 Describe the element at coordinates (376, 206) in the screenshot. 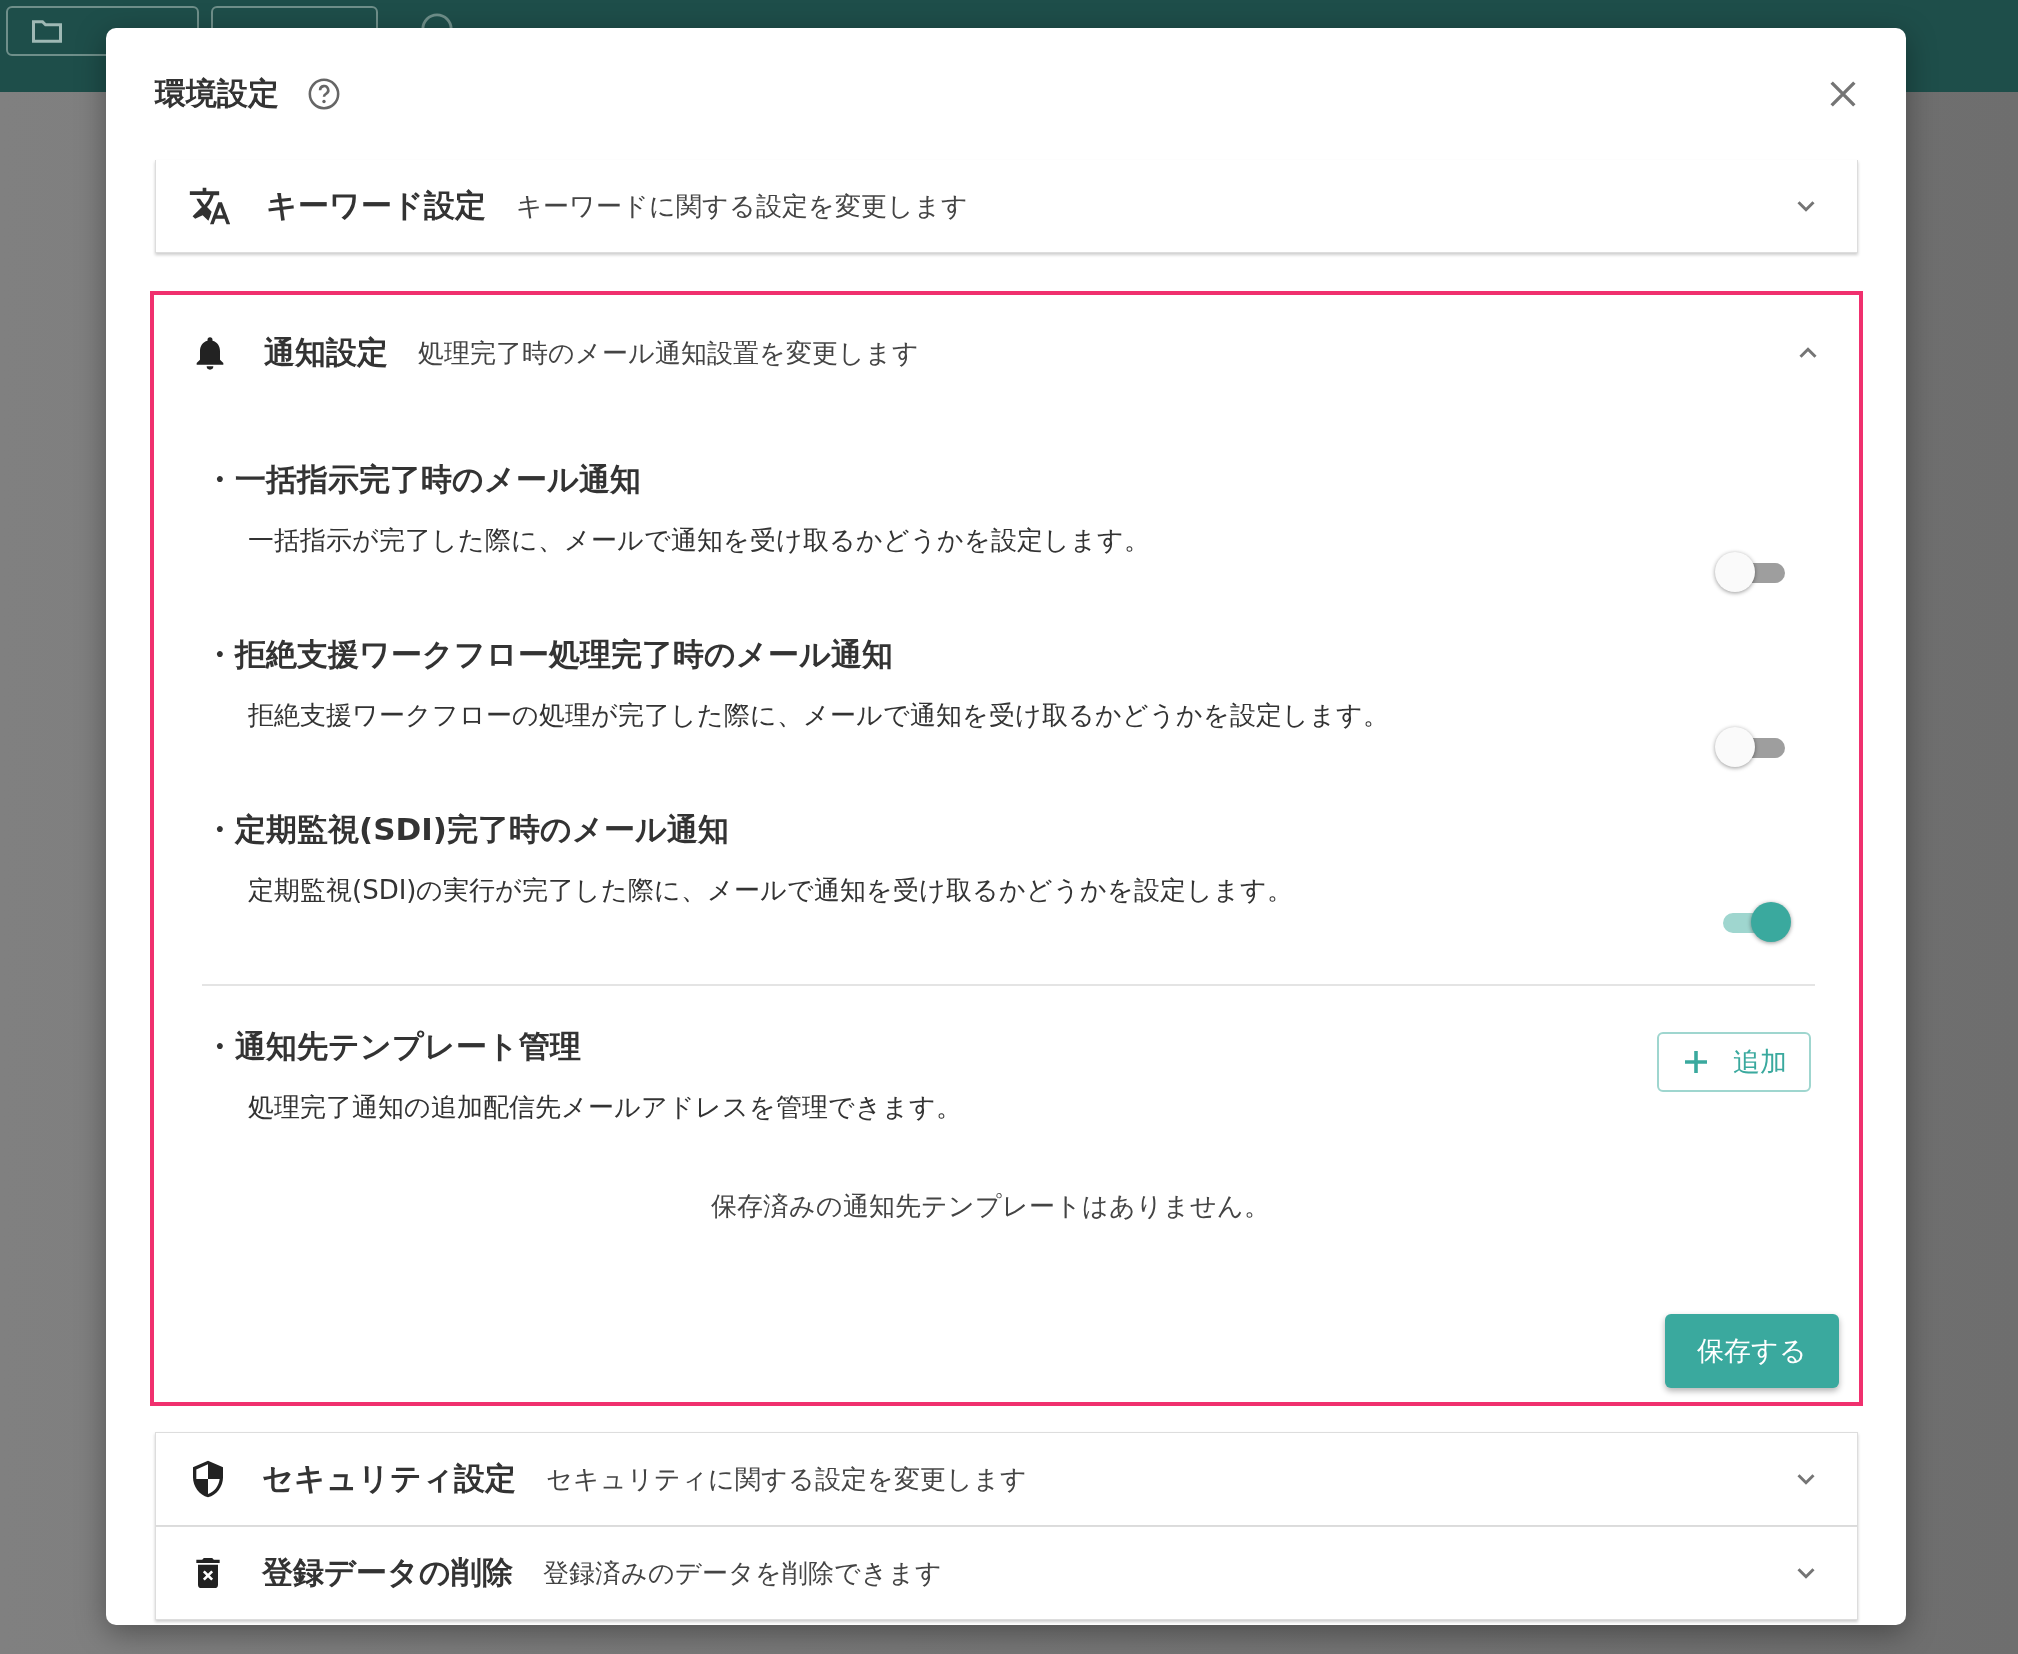

I see `panel-title: キーワード設定` at that location.